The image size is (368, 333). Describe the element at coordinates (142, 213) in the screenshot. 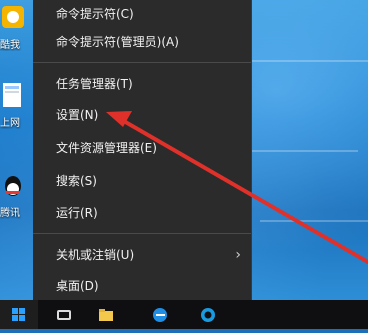

I see `menu-item-run: 运行(R)` at that location.